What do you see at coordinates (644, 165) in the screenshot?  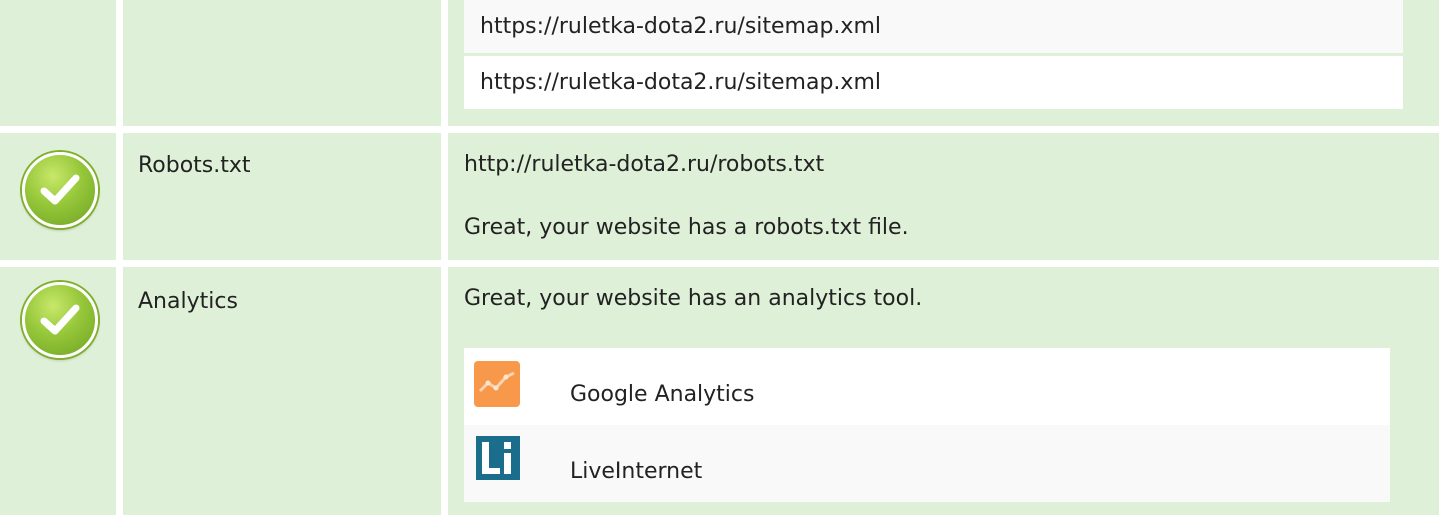 I see `robots-url: http://ruletka-dota2.ru/robots.txt` at bounding box center [644, 165].